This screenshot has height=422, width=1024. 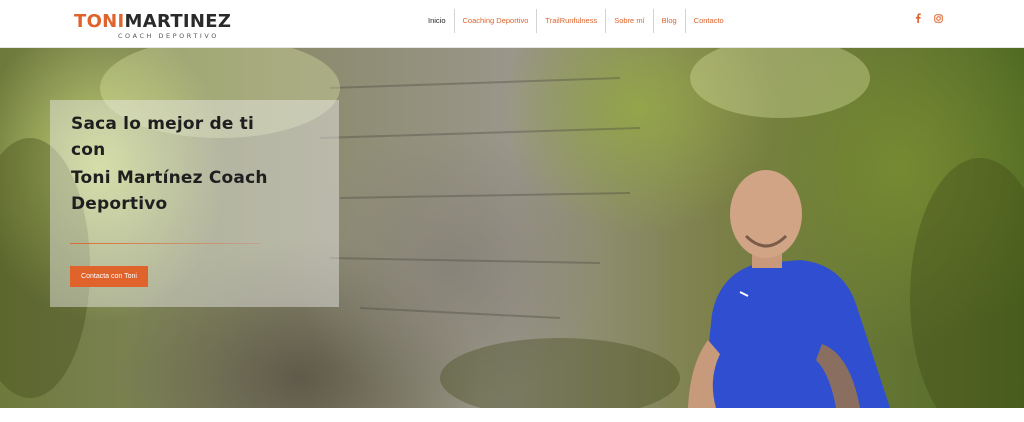 What do you see at coordinates (438, 21) in the screenshot?
I see `nav-item-inicio: Inicio` at bounding box center [438, 21].